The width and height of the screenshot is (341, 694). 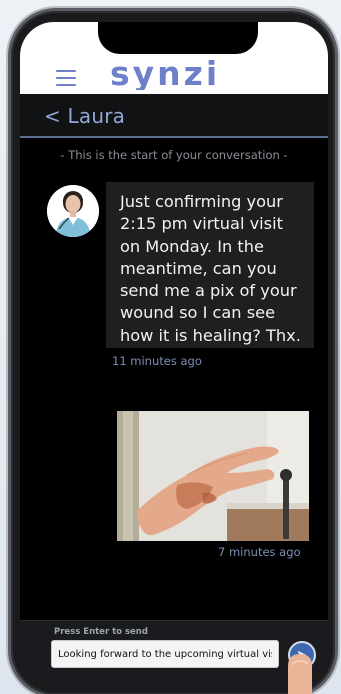 I want to click on message-input, so click(x=165, y=654).